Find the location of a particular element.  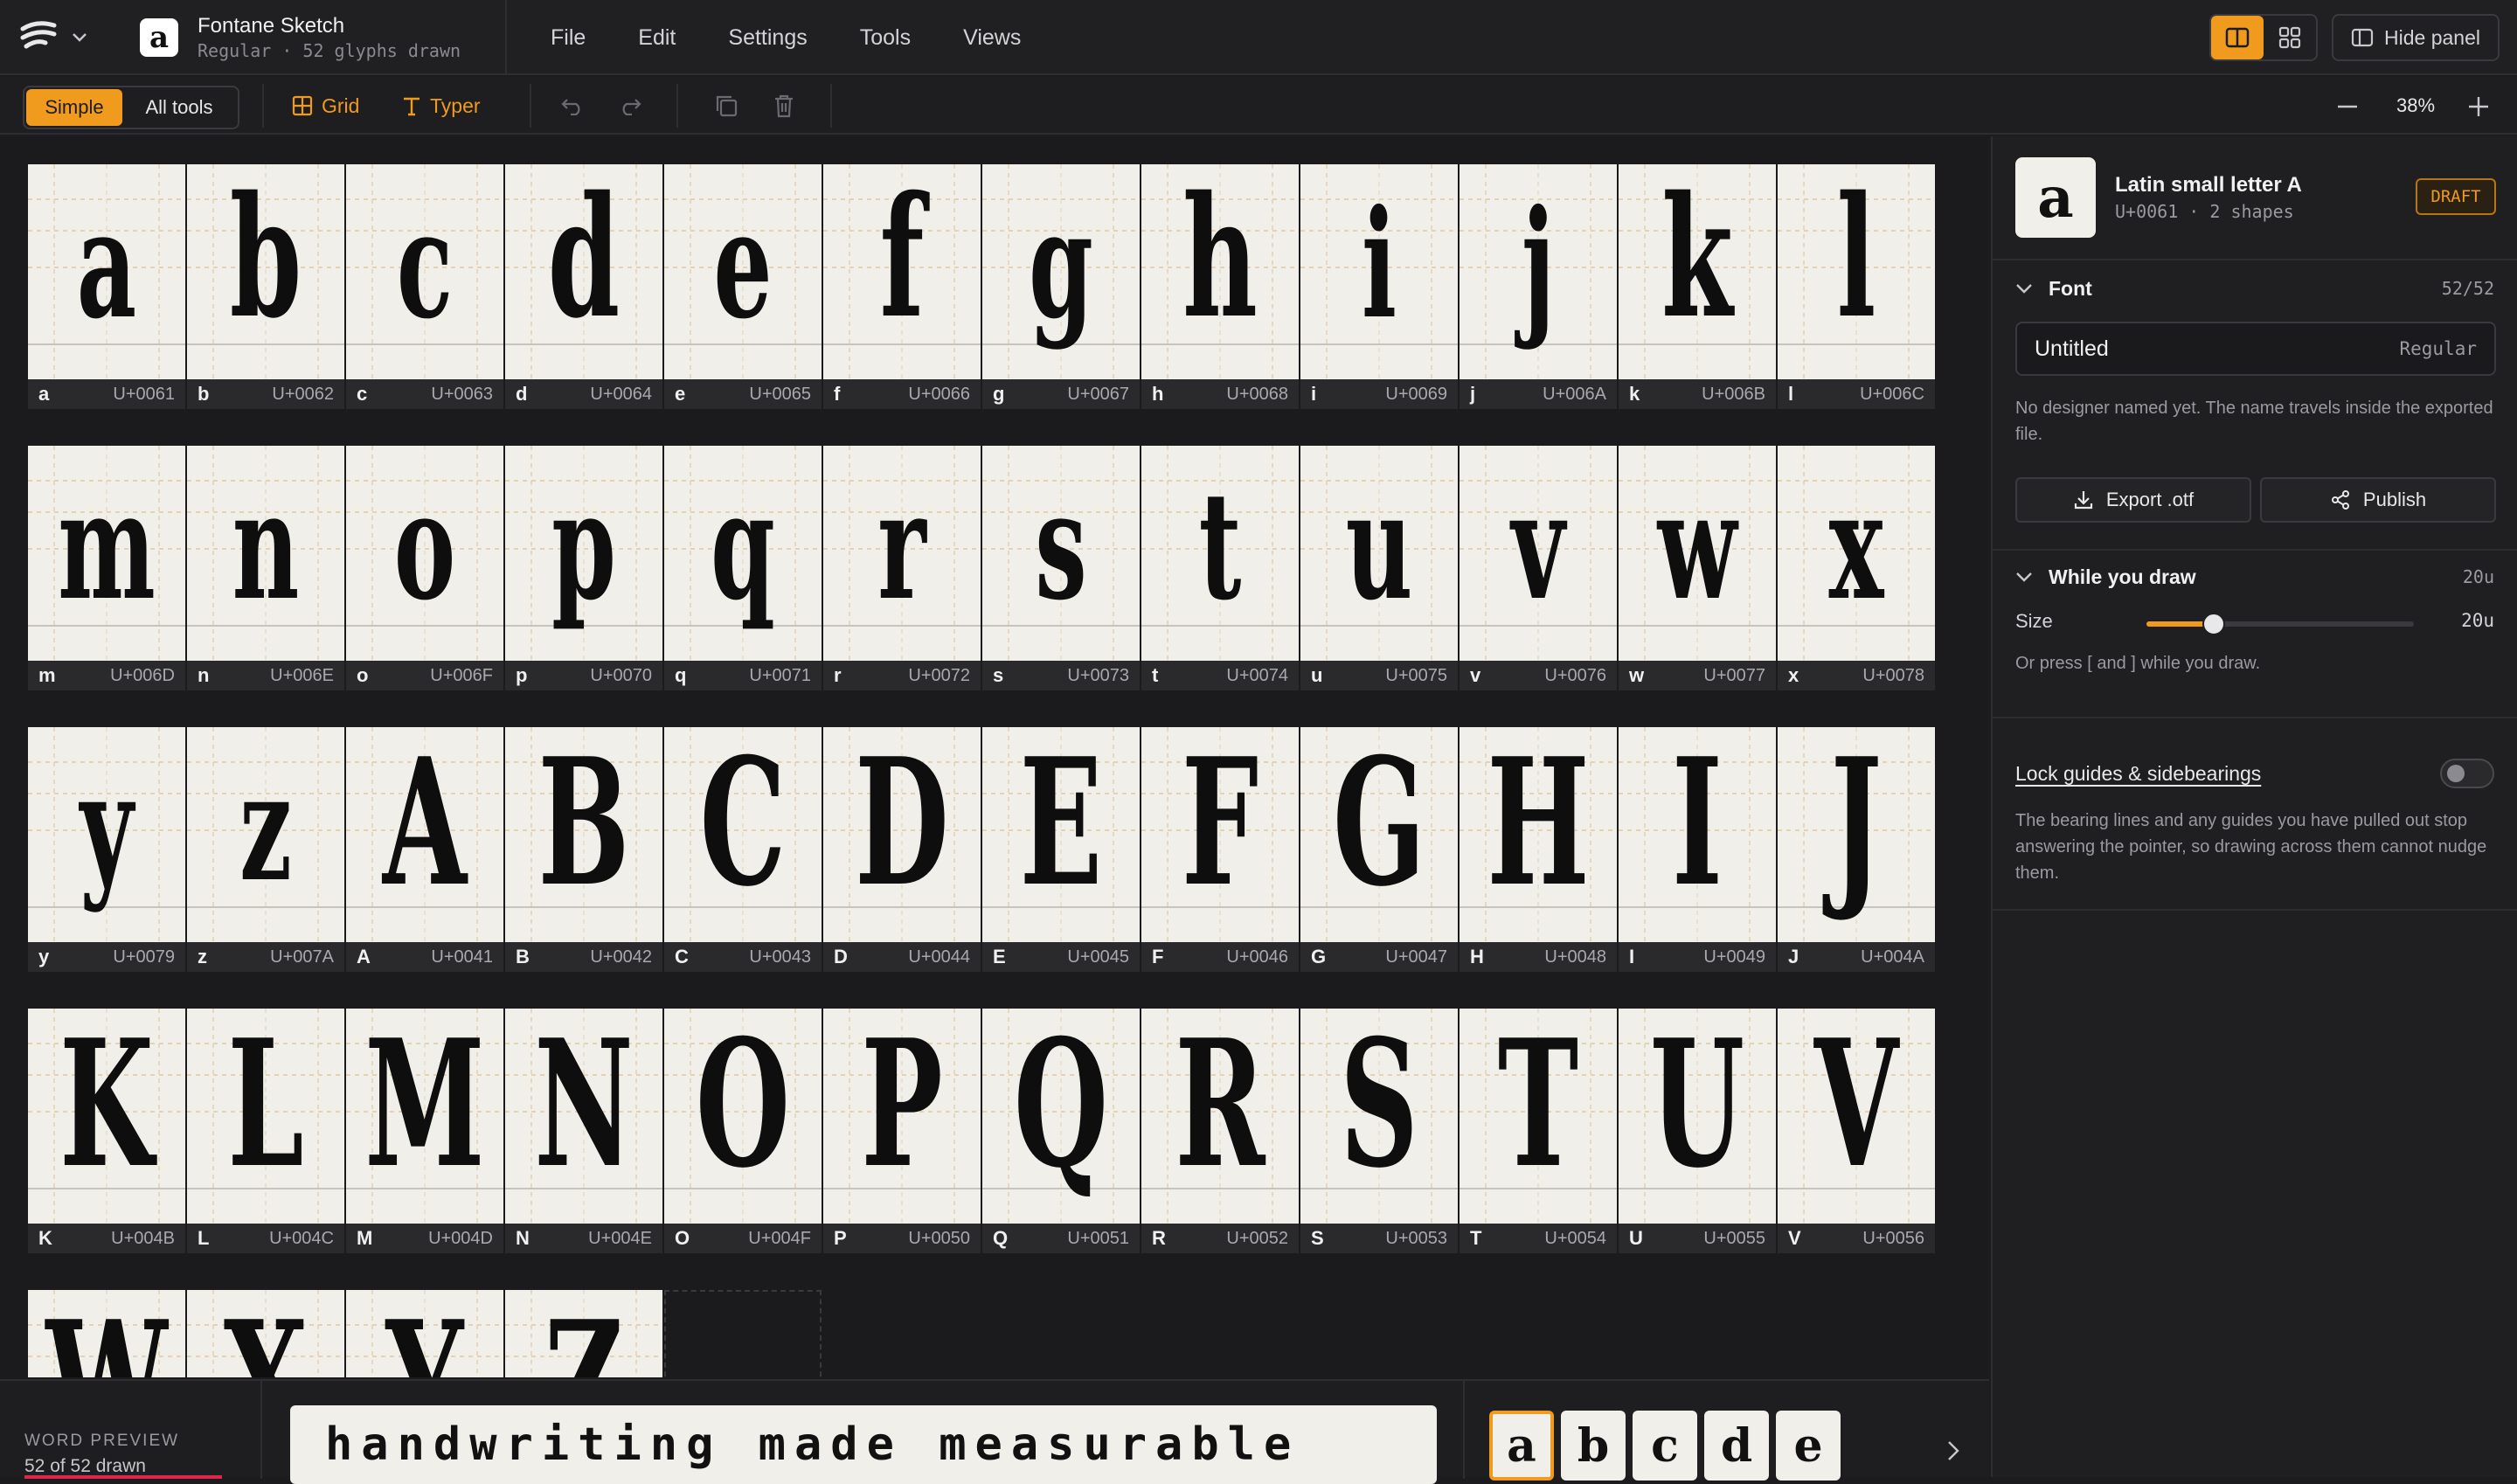

grid-view-button is located at coordinates (2290, 37).